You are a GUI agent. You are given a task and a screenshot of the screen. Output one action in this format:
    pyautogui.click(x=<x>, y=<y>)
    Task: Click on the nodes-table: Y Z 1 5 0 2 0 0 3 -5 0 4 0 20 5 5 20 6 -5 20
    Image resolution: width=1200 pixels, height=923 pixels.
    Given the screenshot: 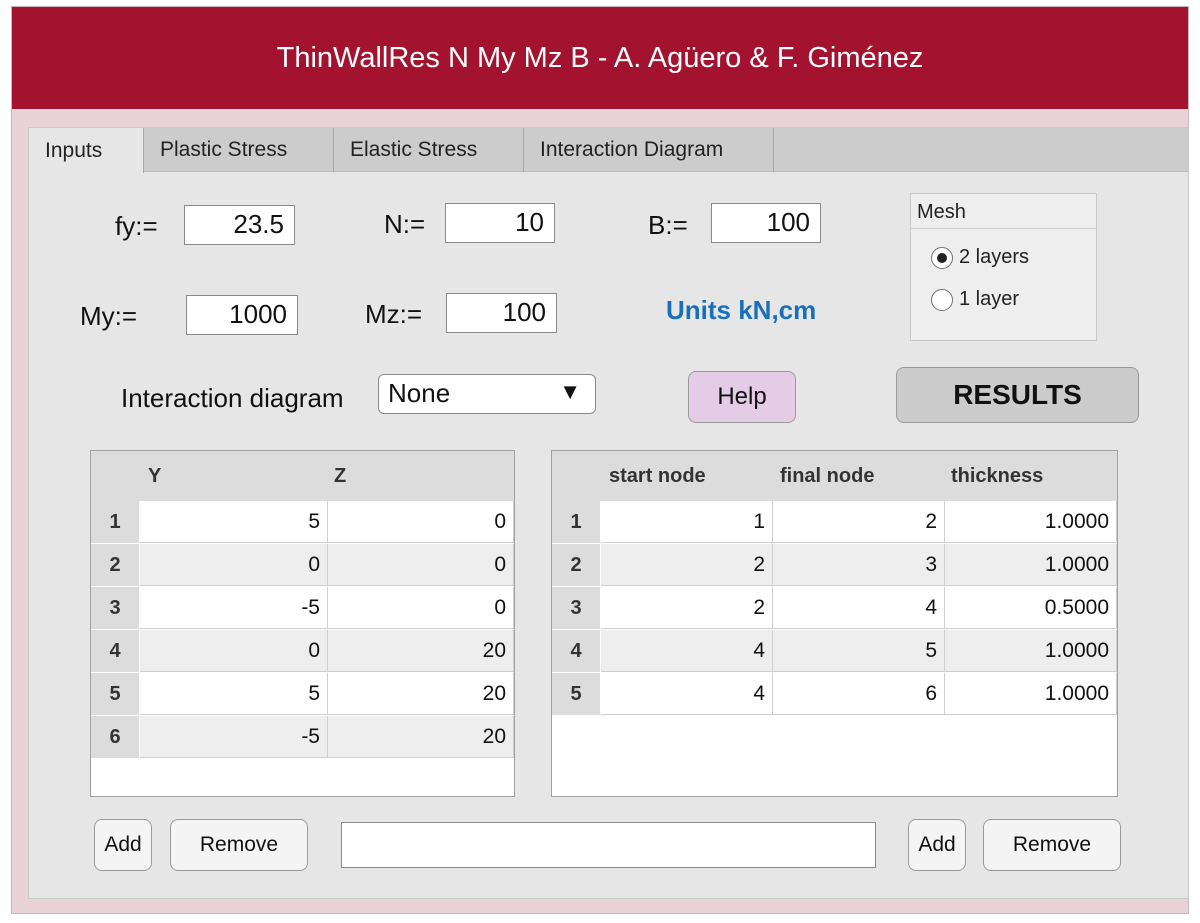 What is the action you would take?
    pyautogui.click(x=302, y=623)
    